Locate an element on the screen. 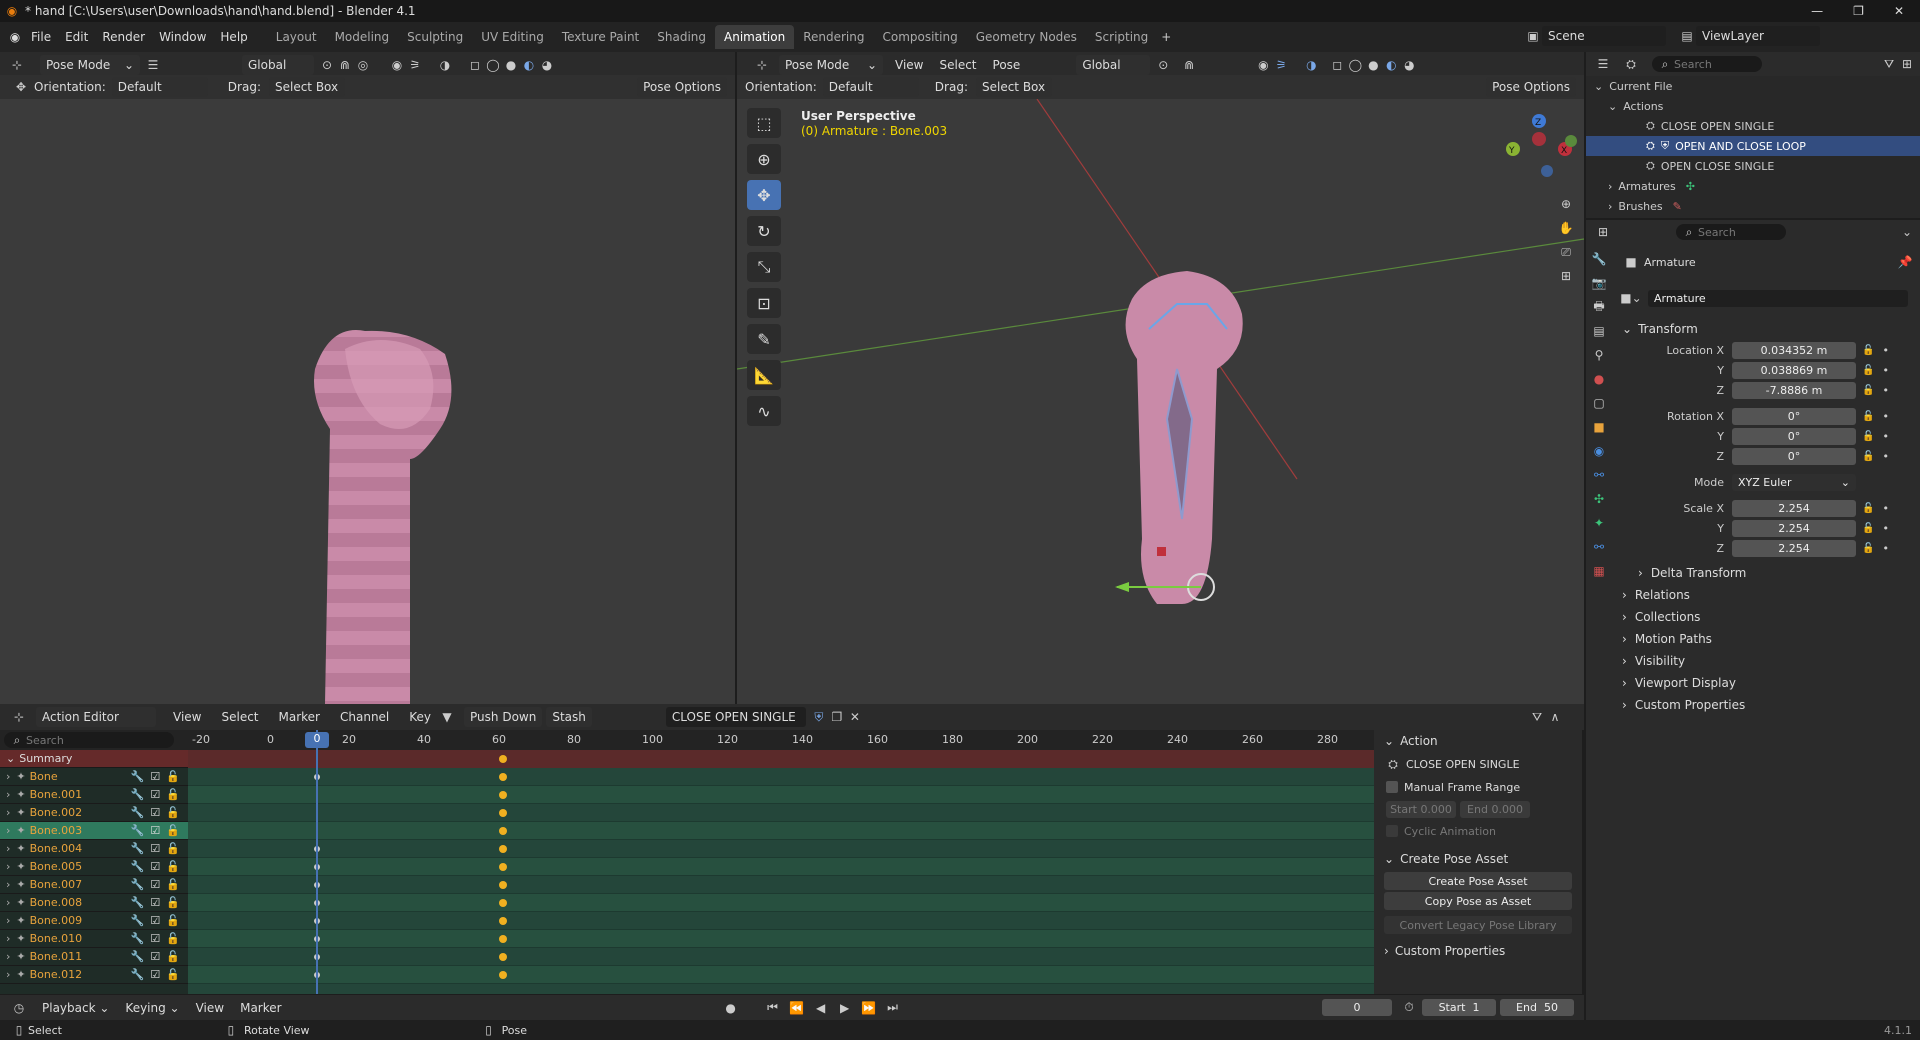 The image size is (1920, 1040). unlink-action-icon: ✕ is located at coordinates (855, 717).